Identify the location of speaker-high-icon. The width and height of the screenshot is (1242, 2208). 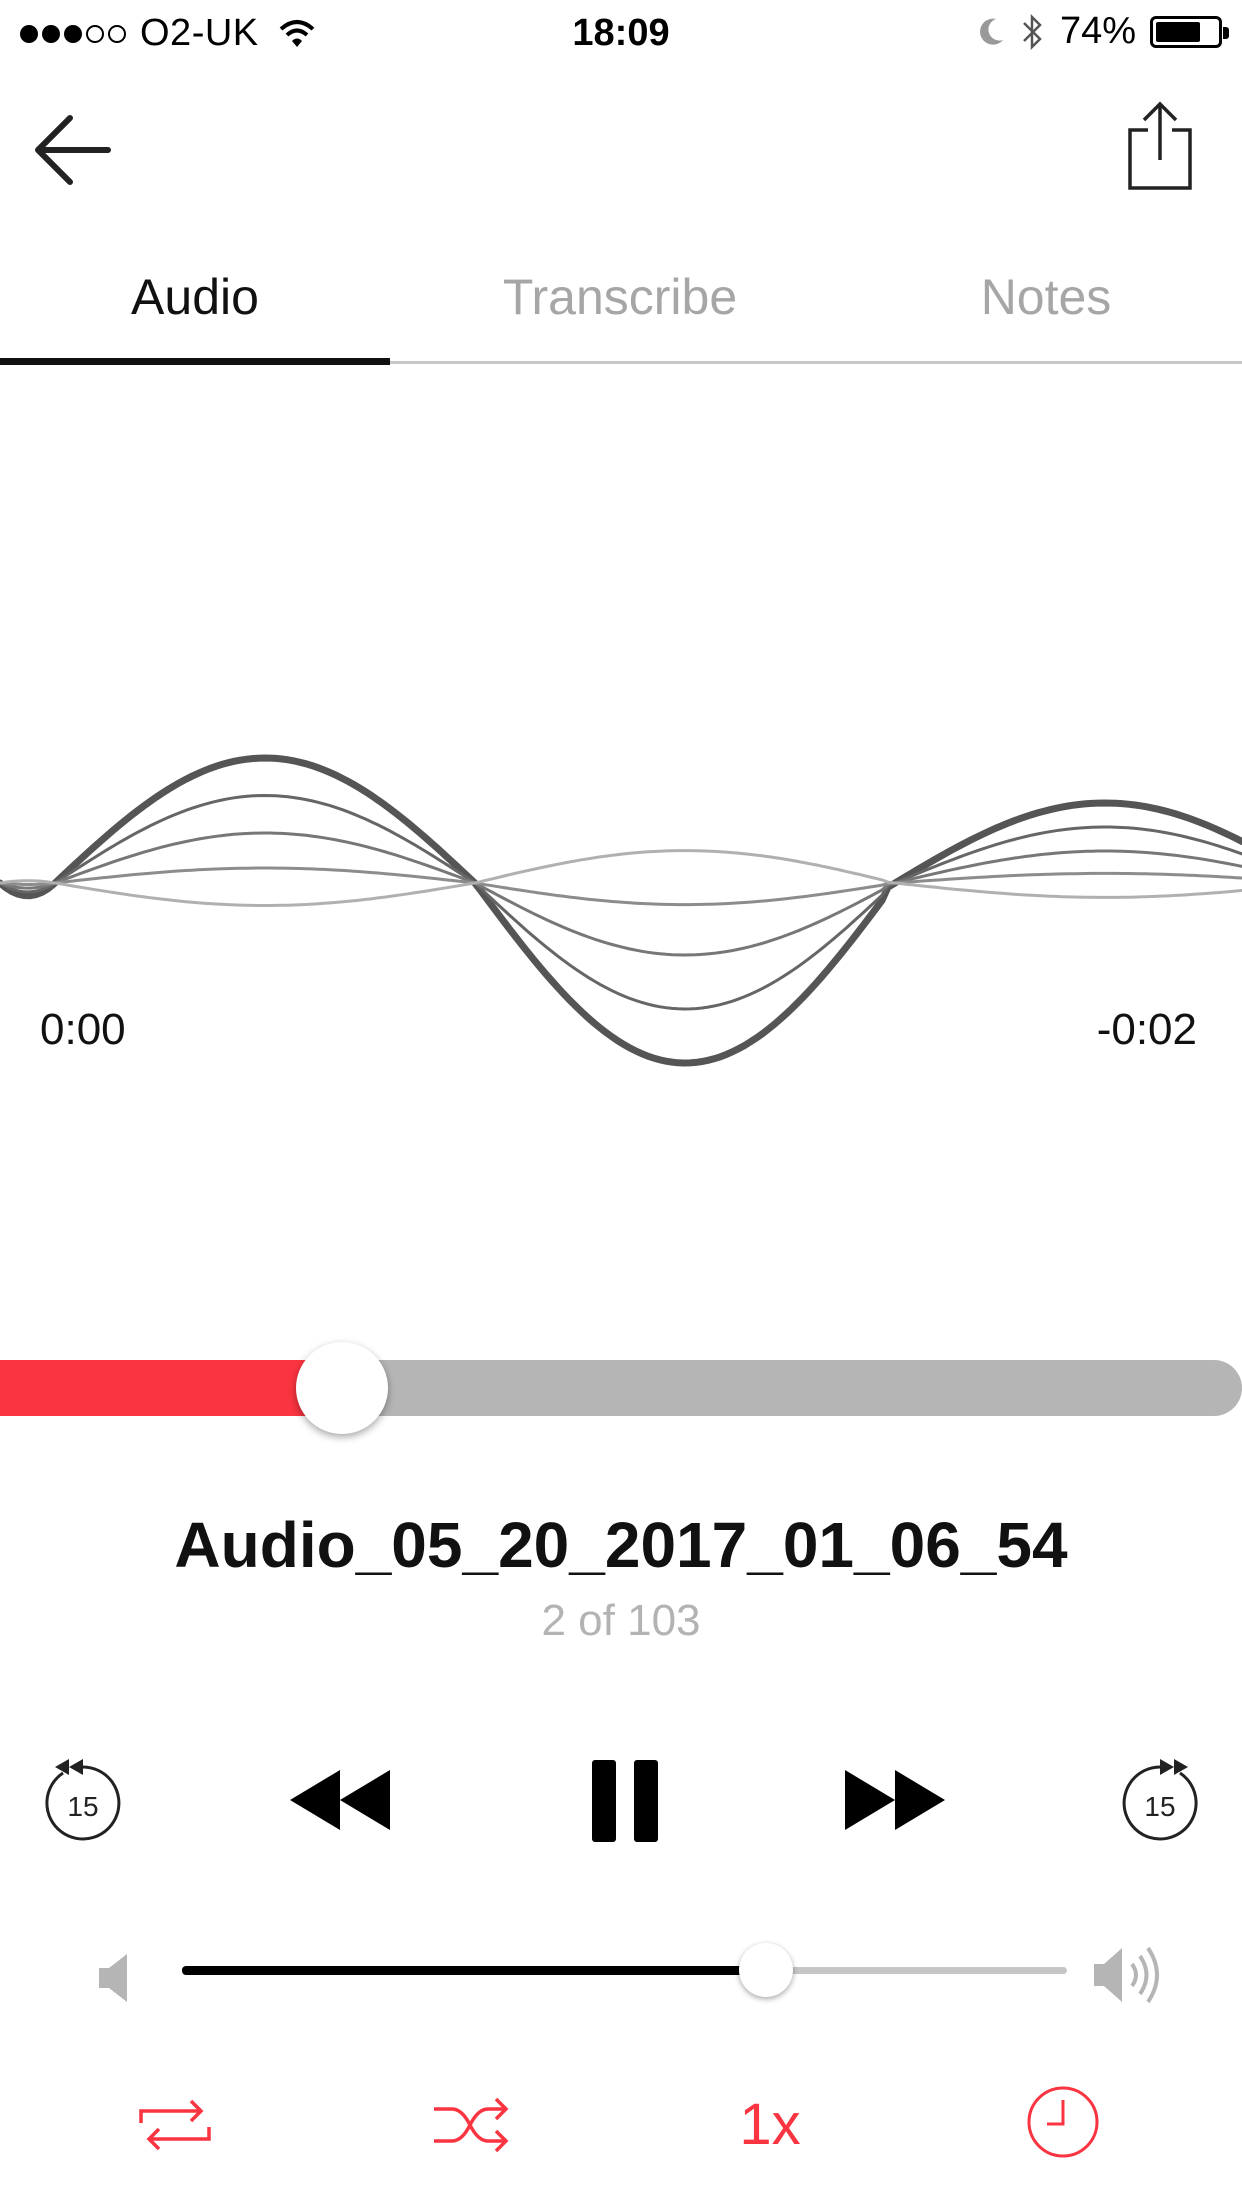
(1126, 1975).